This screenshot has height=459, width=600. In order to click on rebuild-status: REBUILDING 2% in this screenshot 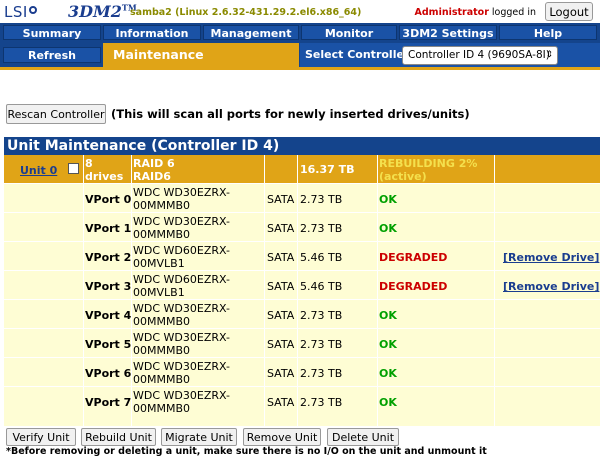, I will do `click(428, 163)`.